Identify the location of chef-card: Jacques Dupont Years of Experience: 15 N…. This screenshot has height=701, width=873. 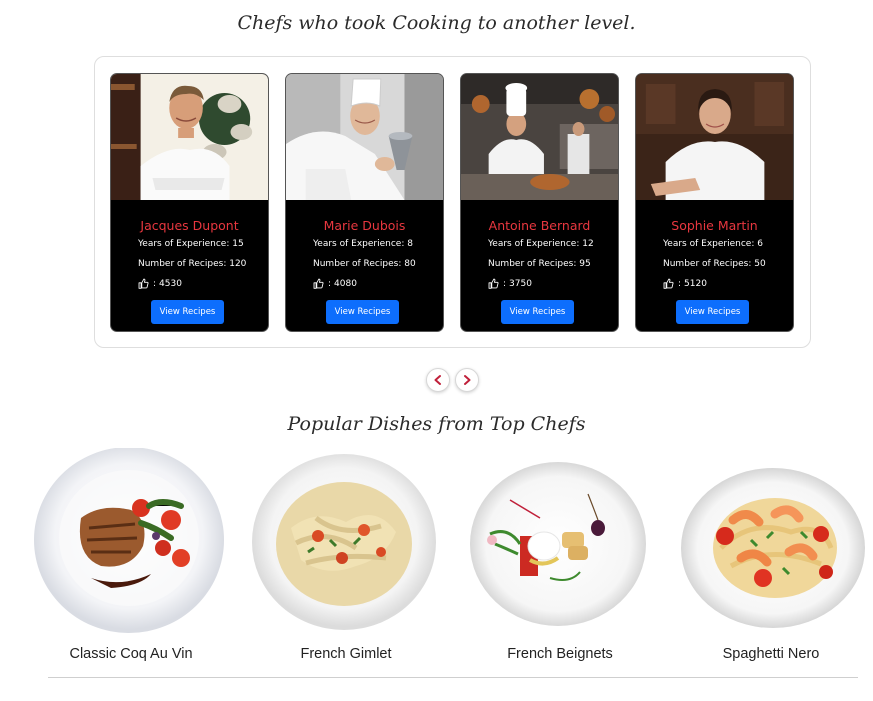
(189, 202).